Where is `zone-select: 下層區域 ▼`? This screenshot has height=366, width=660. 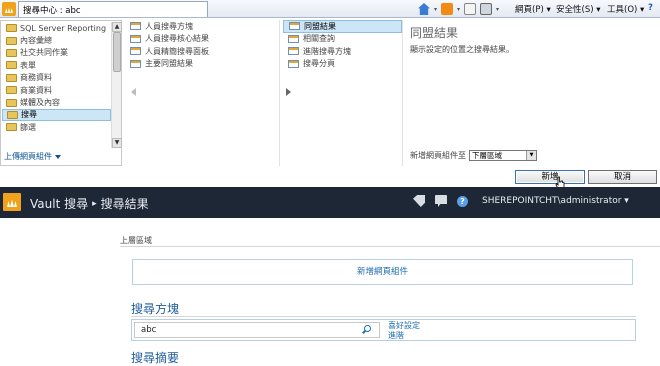 zone-select: 下層區域 ▼ is located at coordinates (503, 155).